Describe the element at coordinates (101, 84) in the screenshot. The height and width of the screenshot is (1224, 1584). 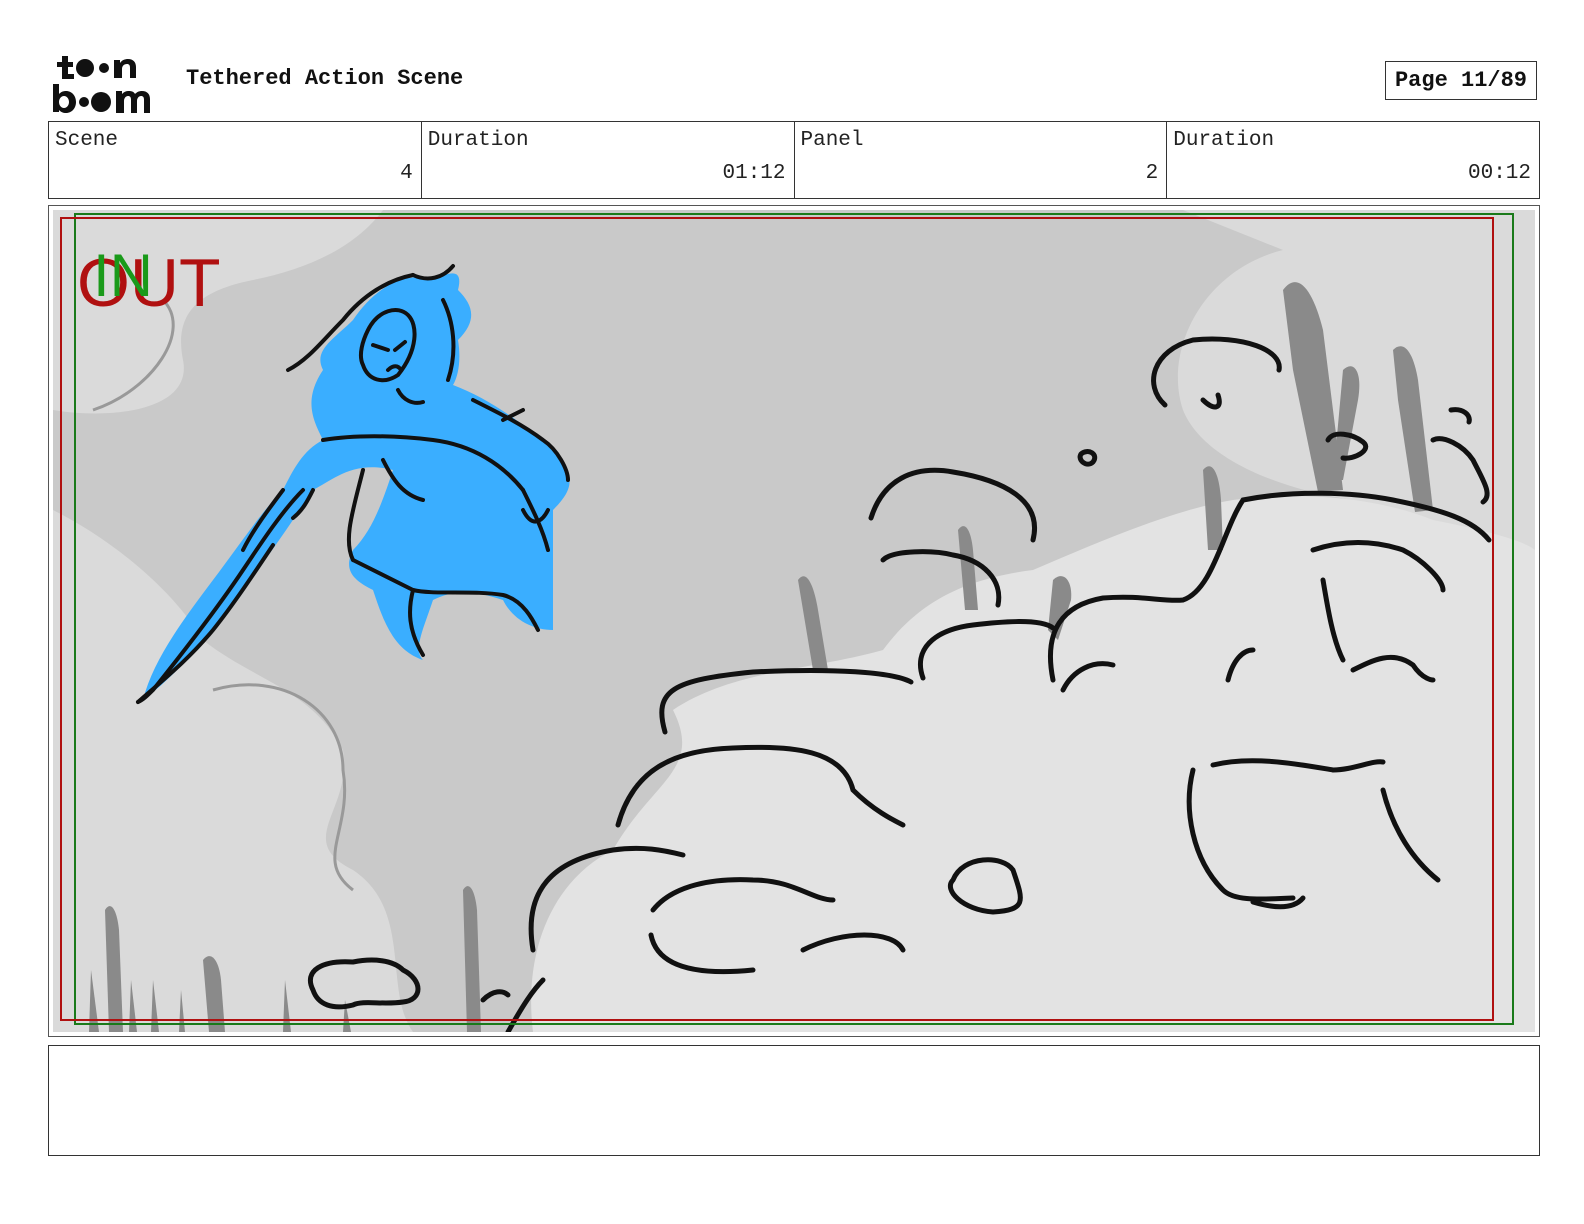
I see `toon-boom-logo-icon` at that location.